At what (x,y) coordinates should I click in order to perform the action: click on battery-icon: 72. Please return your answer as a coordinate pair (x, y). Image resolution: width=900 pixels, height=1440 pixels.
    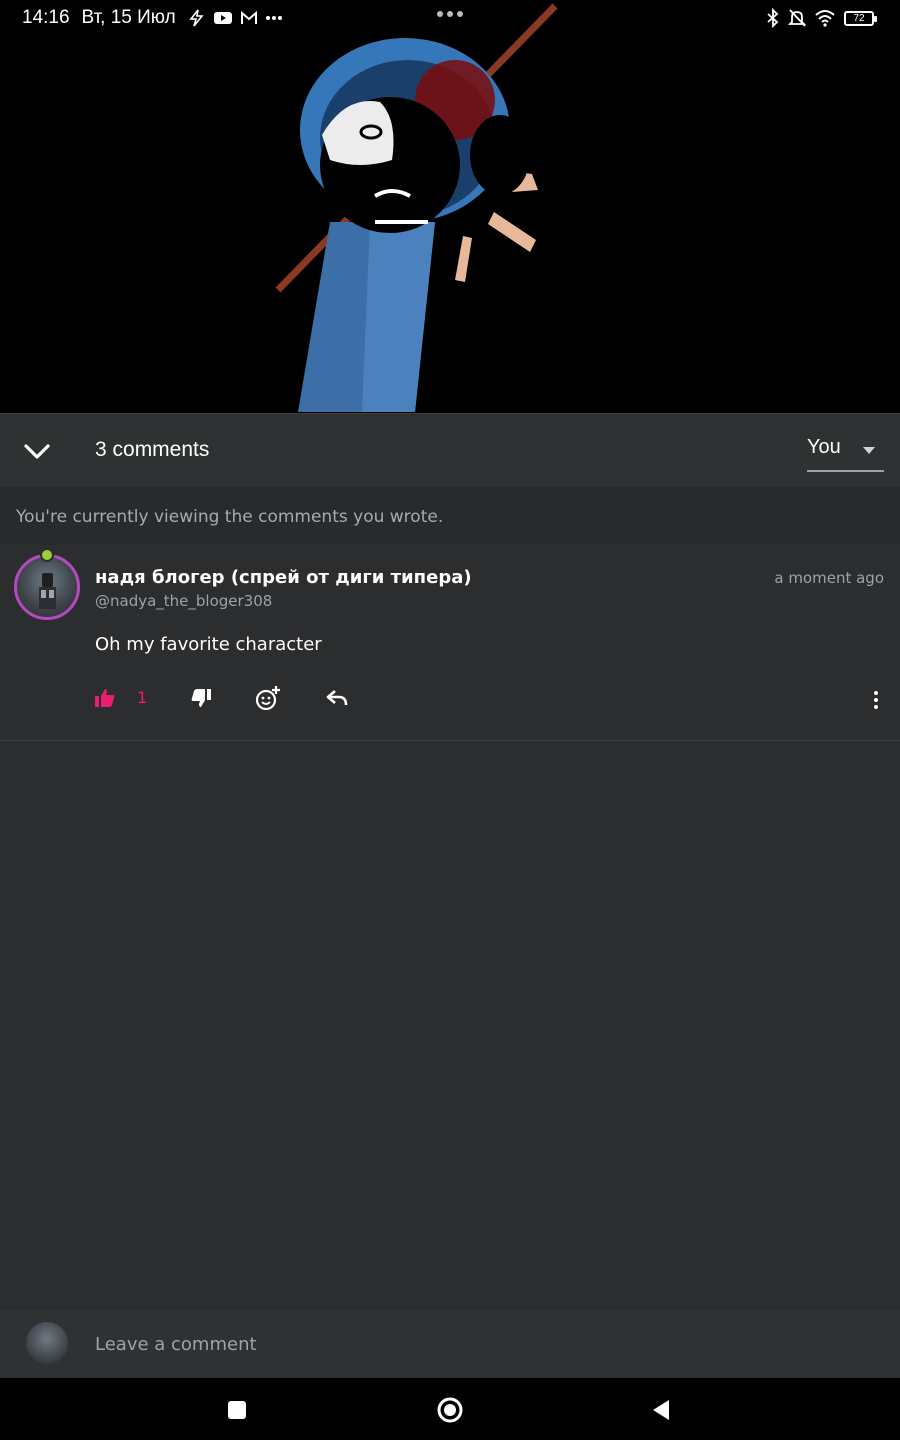
    Looking at the image, I should click on (860, 18).